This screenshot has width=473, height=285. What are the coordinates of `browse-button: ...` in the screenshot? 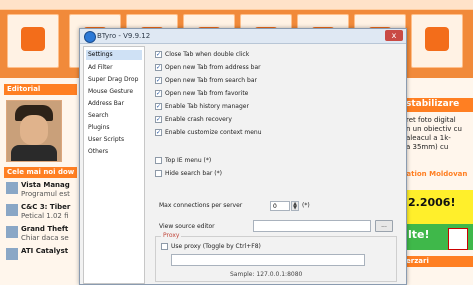 It's located at (384, 226).